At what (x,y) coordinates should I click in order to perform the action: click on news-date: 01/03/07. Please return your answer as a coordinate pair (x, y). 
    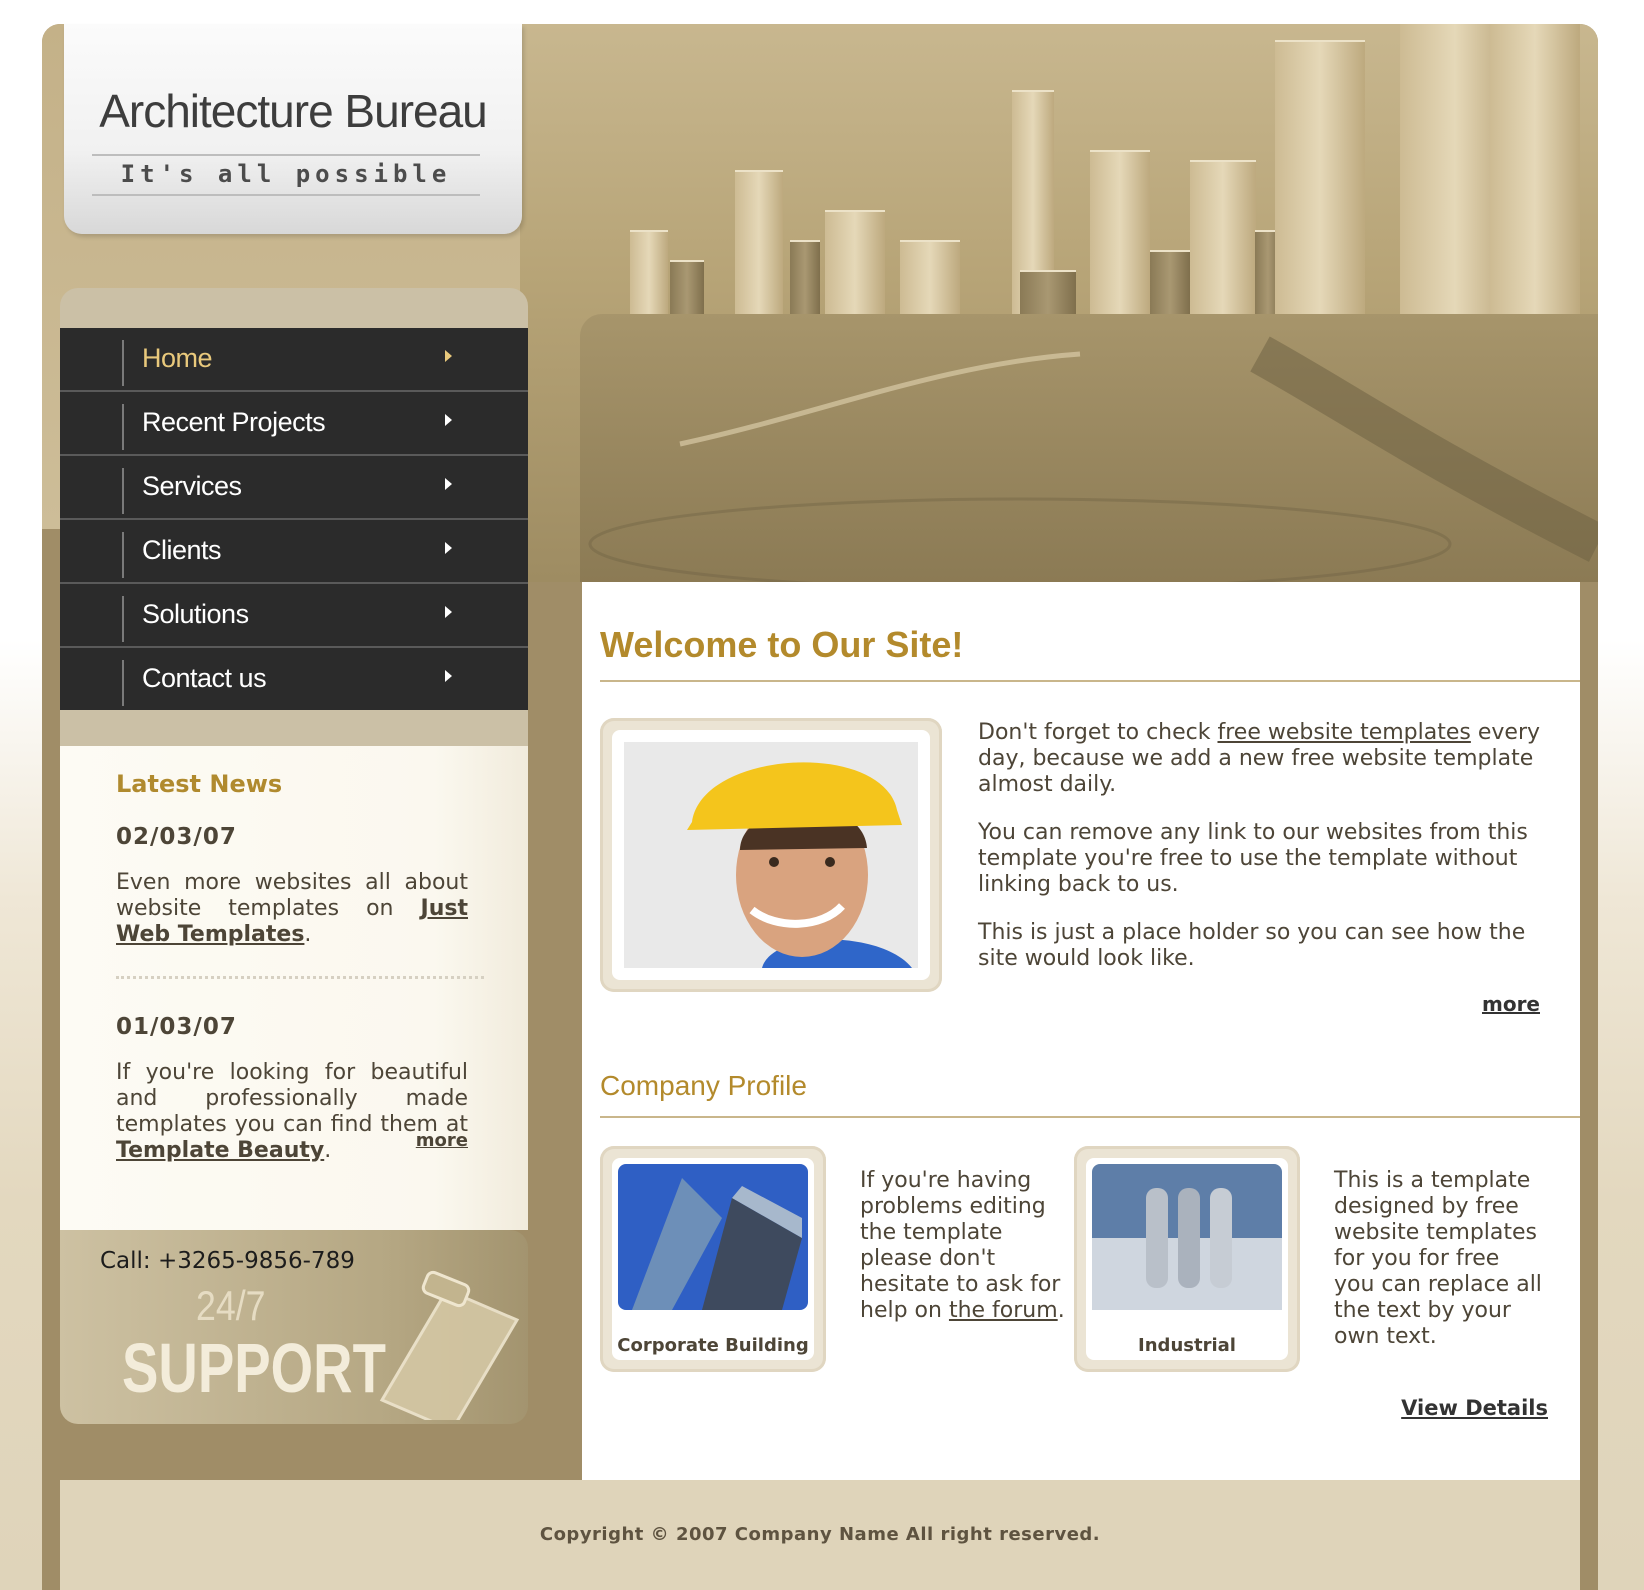
    Looking at the image, I should click on (176, 1027).